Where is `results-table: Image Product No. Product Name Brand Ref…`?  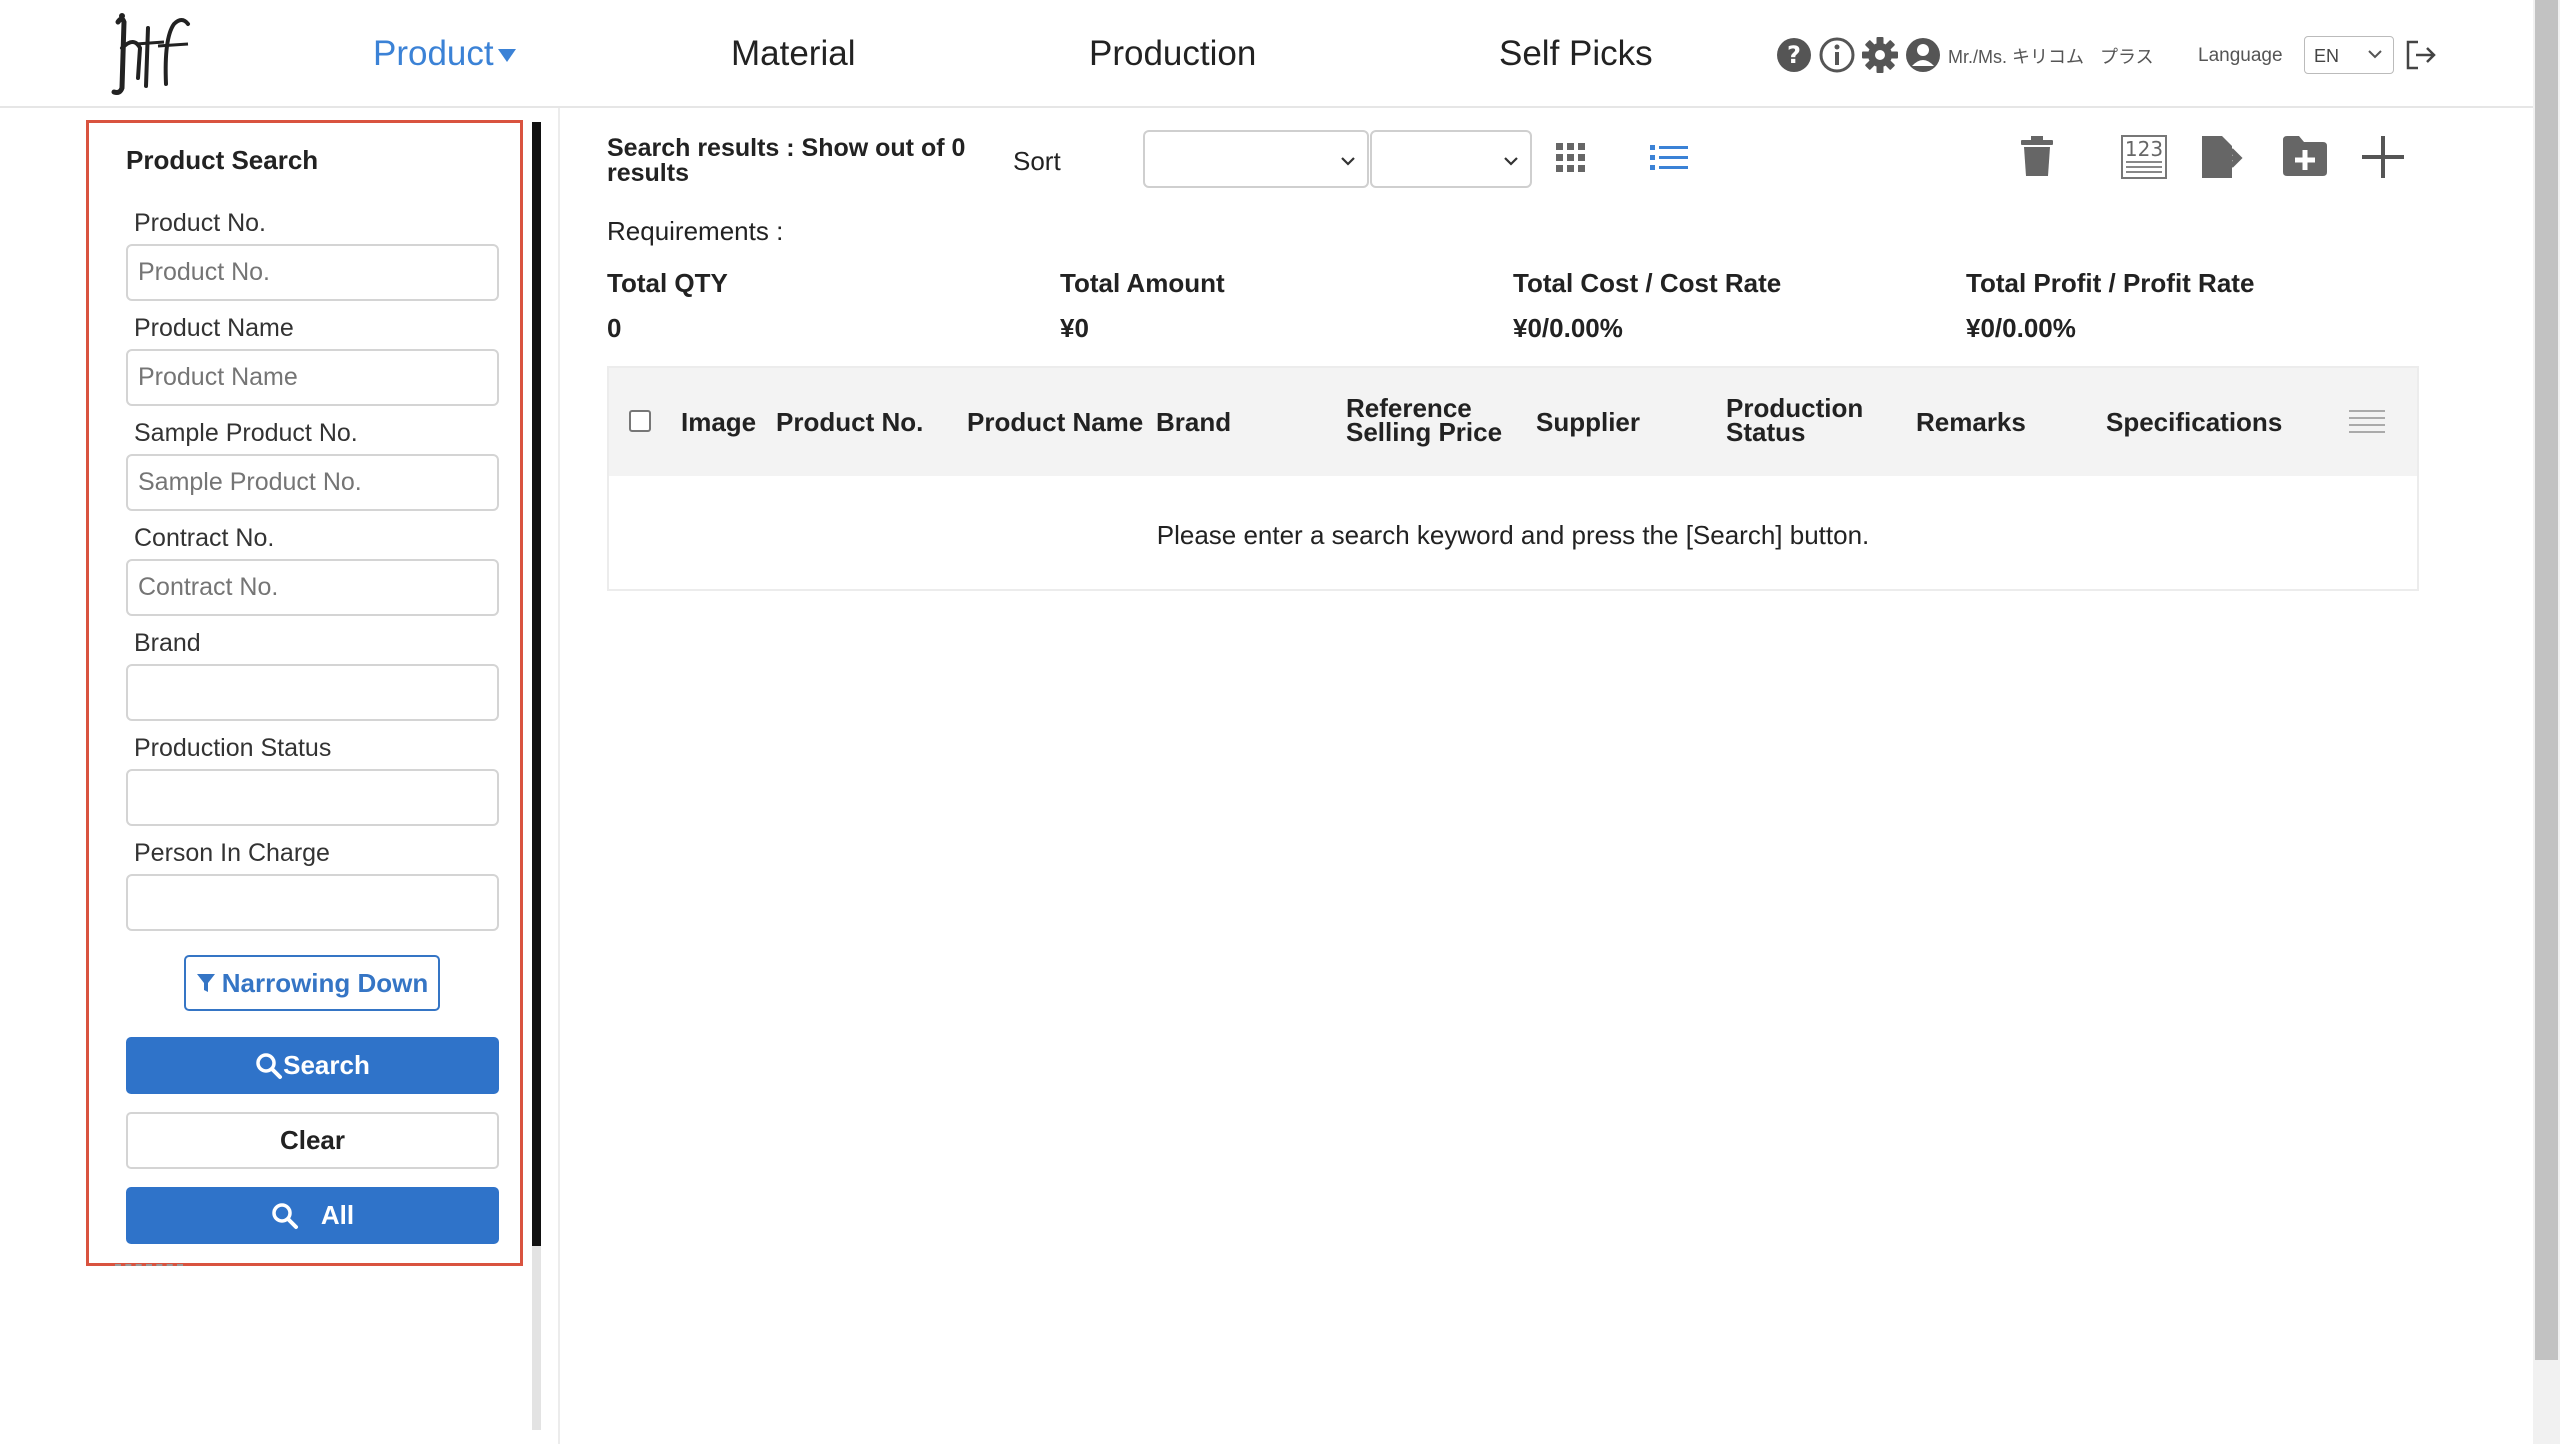 results-table: Image Product No. Product Name Brand Ref… is located at coordinates (1513, 478).